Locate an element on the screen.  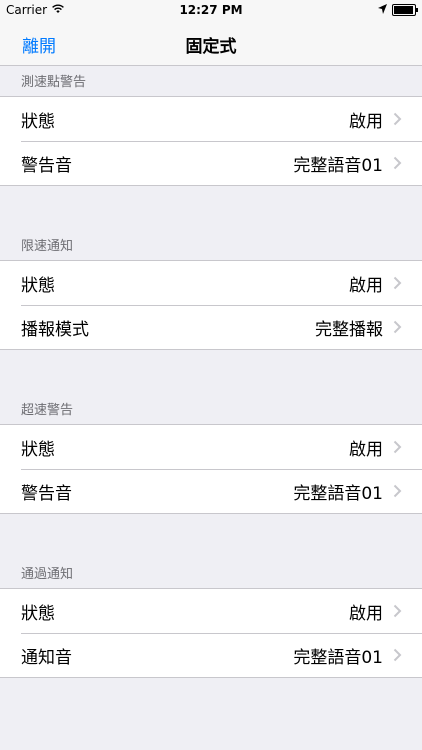
settings-group: 狀態 啟用 播報模式 完整播報 is located at coordinates (211, 305).